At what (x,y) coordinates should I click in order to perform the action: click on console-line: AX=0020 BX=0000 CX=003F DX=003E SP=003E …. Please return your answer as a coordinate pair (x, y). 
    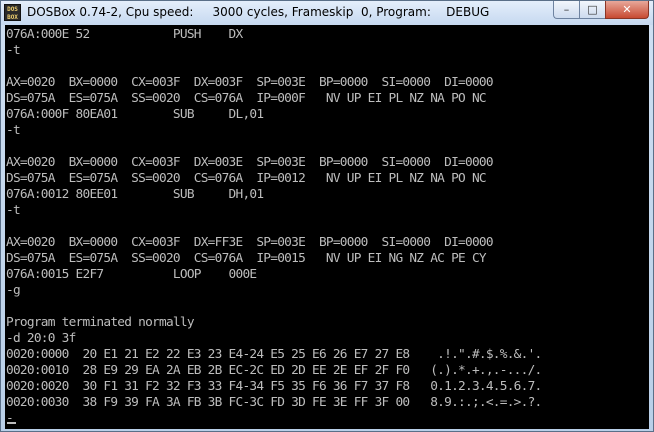
    Looking at the image, I should click on (250, 162).